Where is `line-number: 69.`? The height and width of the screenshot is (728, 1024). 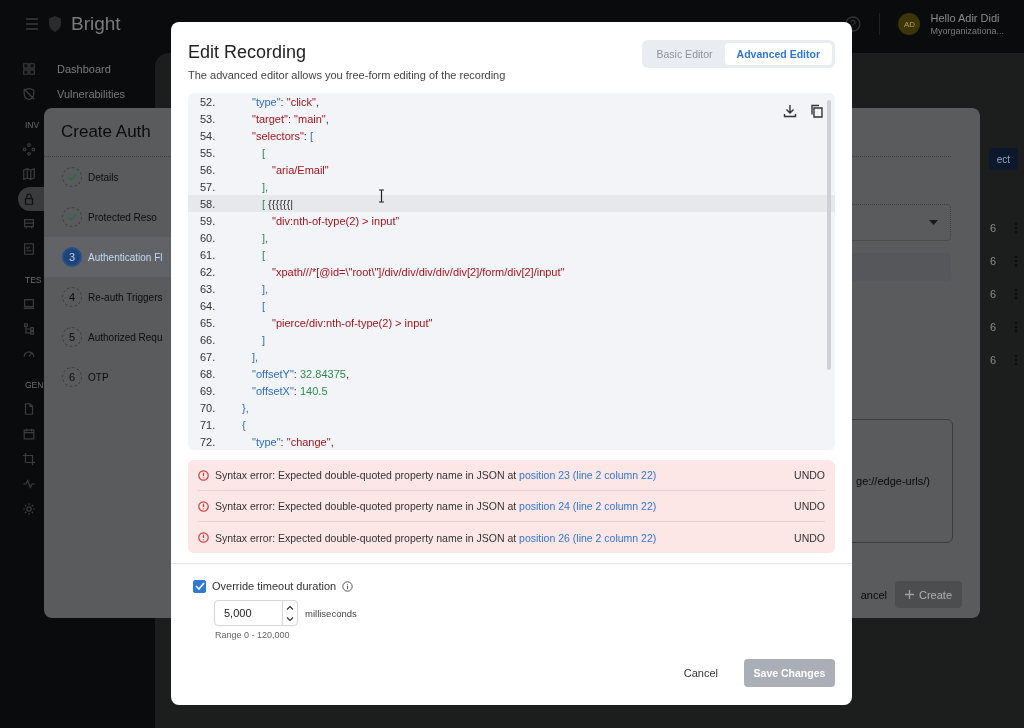
line-number: 69. is located at coordinates (208, 390).